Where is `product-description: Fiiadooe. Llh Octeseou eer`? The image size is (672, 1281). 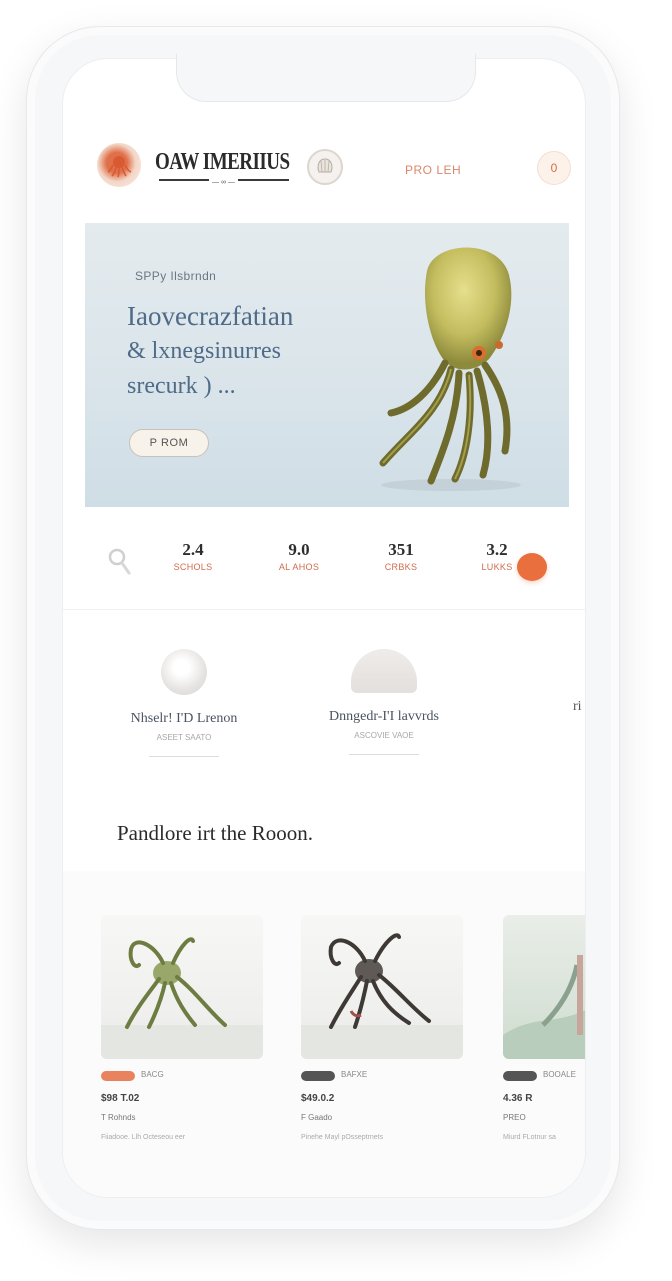 product-description: Fiiadooe. Llh Octeseou eer is located at coordinates (143, 1137).